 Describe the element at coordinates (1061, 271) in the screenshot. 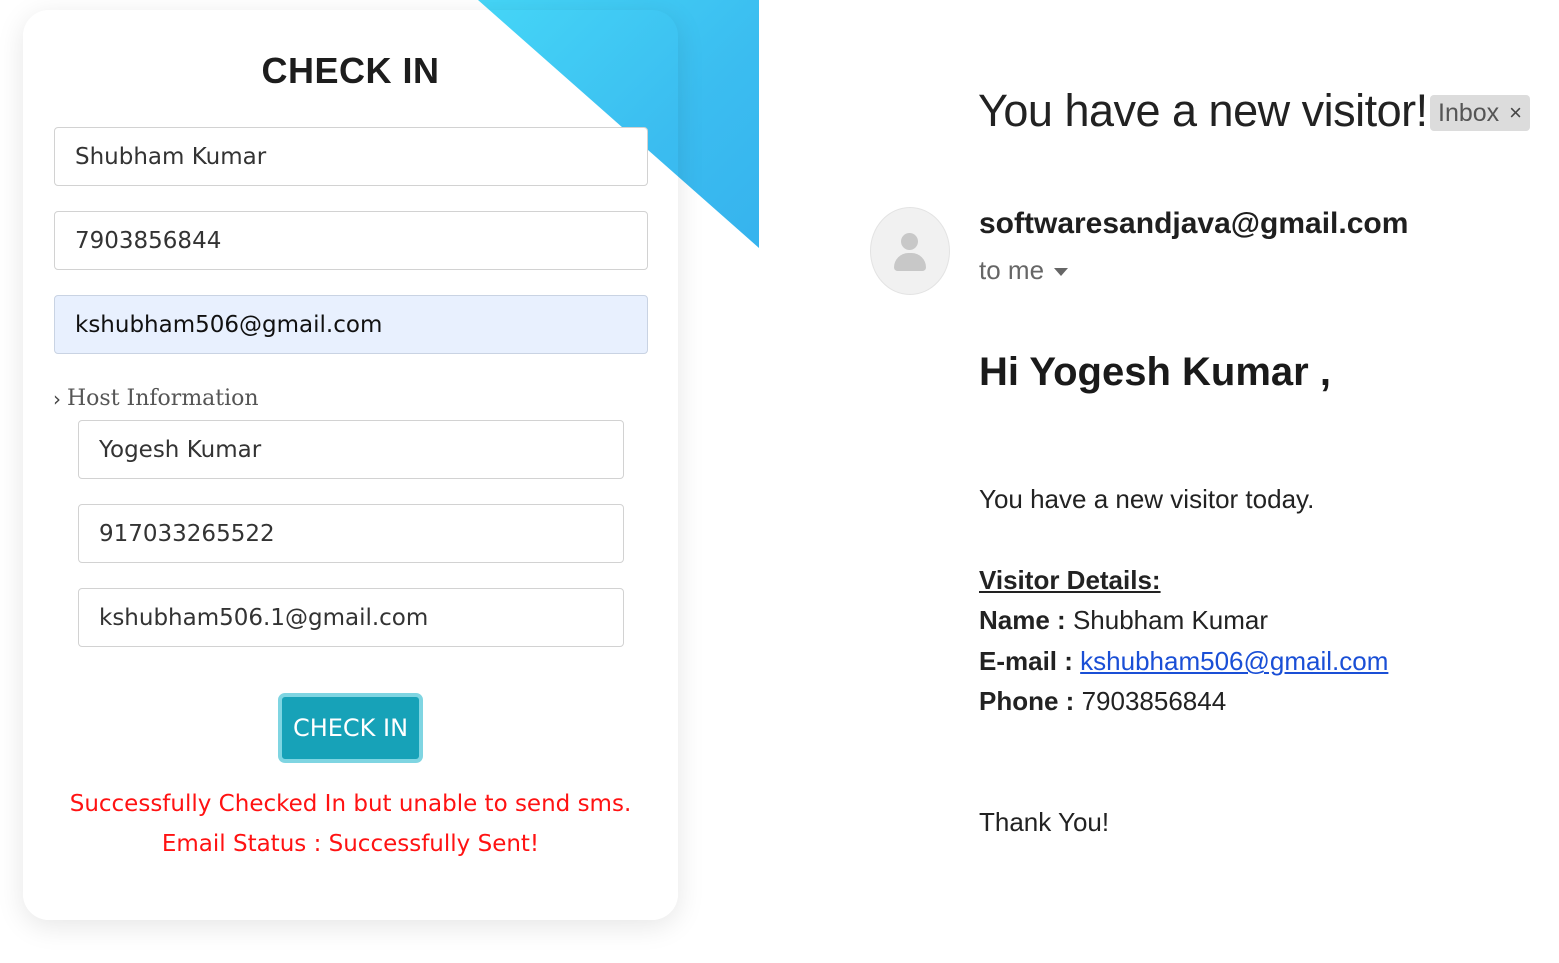

I see `caret-down-icon` at that location.